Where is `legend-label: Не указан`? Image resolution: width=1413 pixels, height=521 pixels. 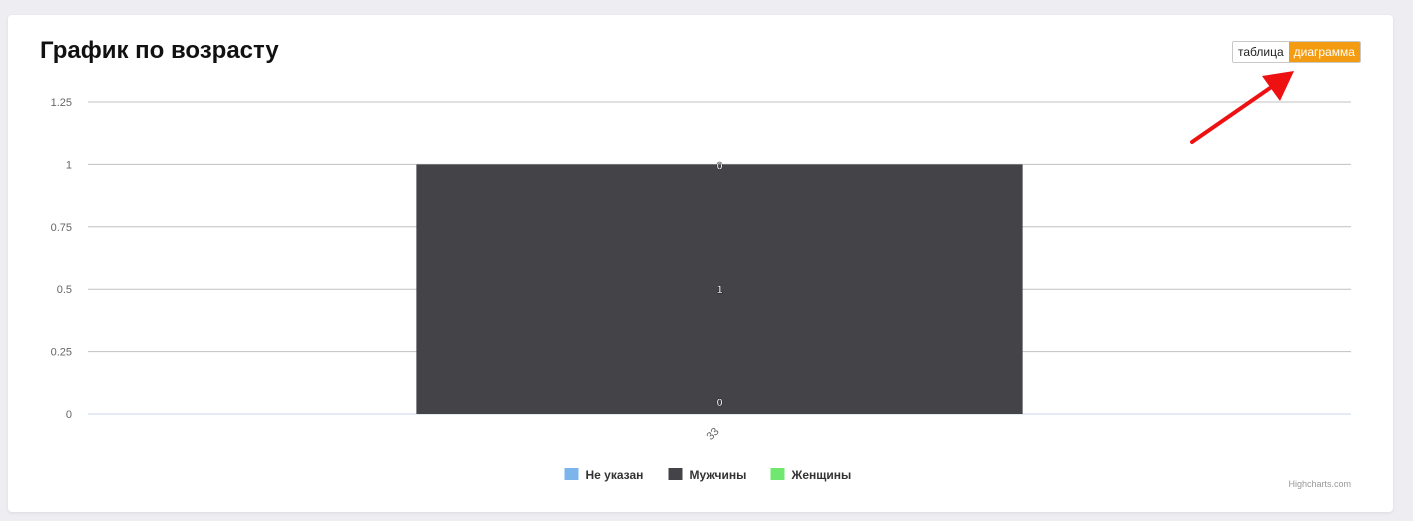
legend-label: Не указан is located at coordinates (615, 475).